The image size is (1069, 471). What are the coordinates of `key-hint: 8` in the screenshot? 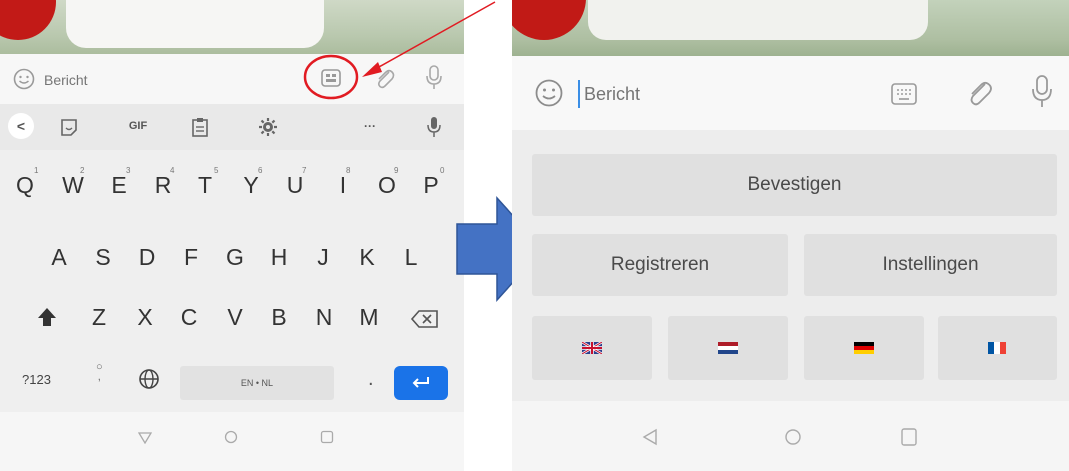 It's located at (348, 170).